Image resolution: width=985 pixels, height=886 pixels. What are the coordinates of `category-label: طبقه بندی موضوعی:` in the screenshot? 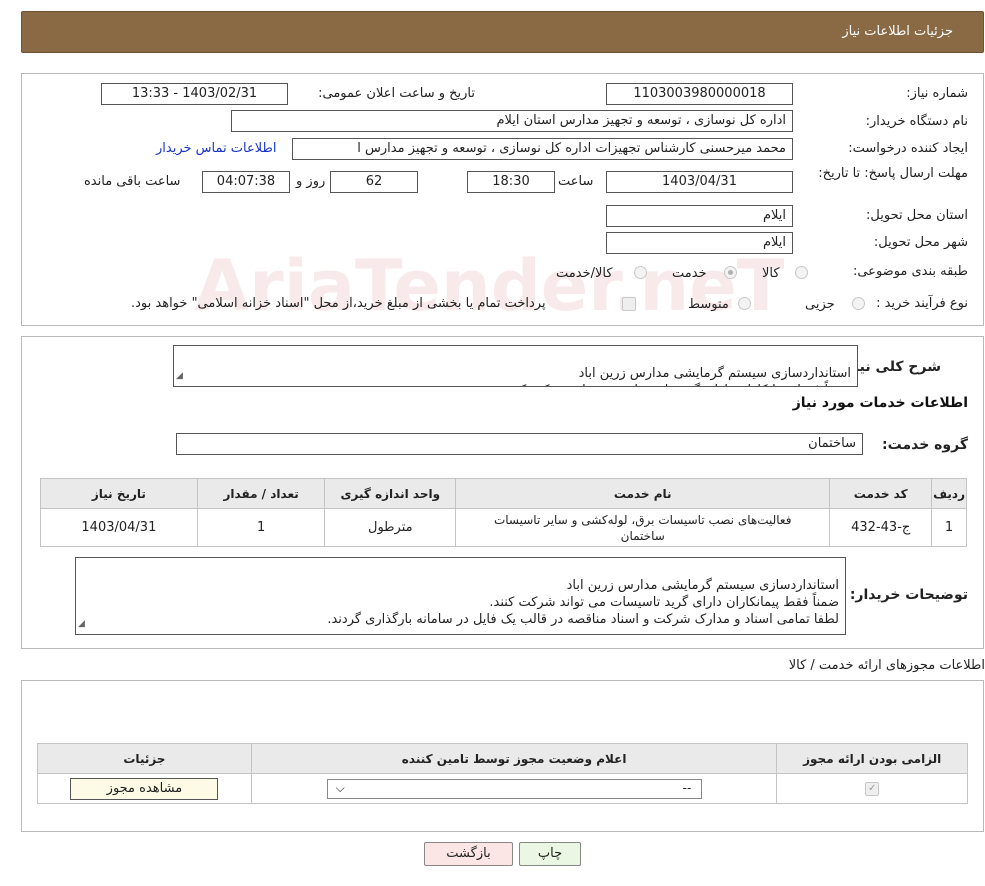 It's located at (910, 271).